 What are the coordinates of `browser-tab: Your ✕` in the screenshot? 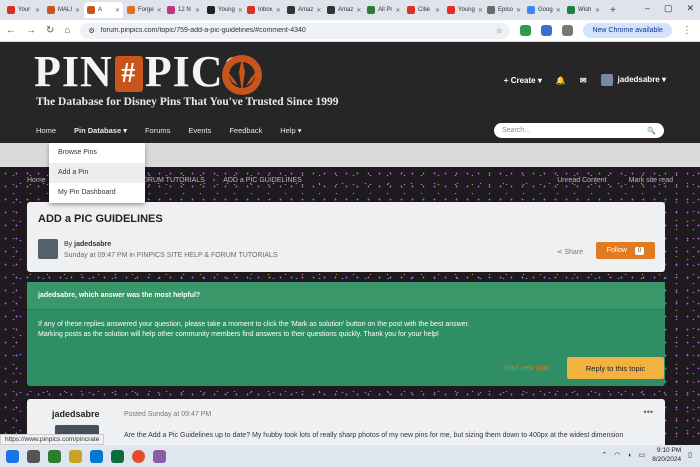 It's located at (23, 10).